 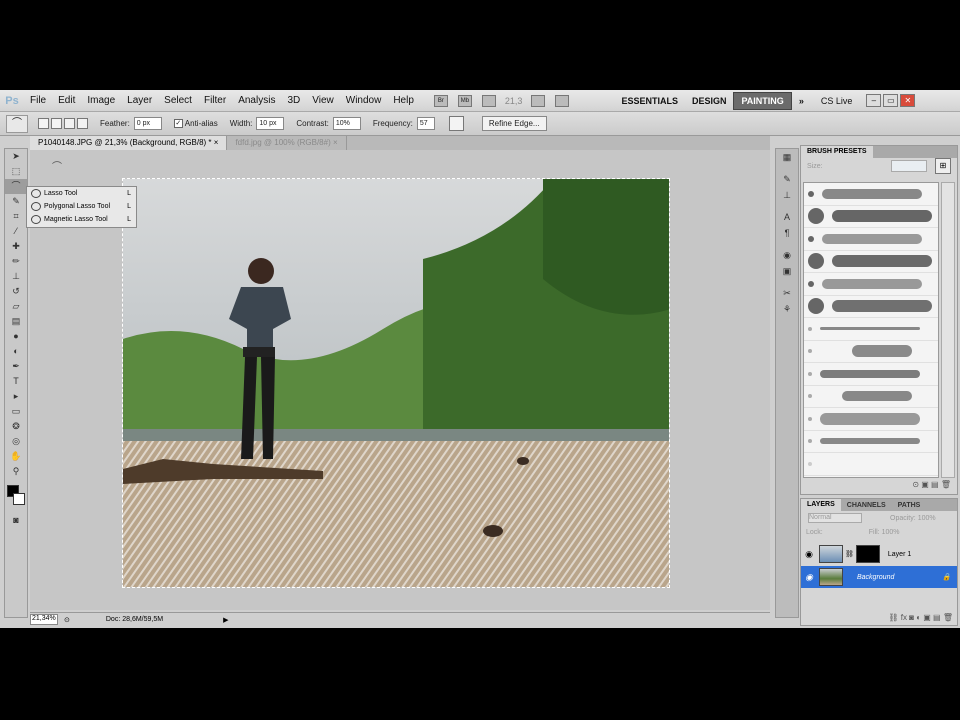 I want to click on actions-icon: ⚘, so click(x=787, y=309).